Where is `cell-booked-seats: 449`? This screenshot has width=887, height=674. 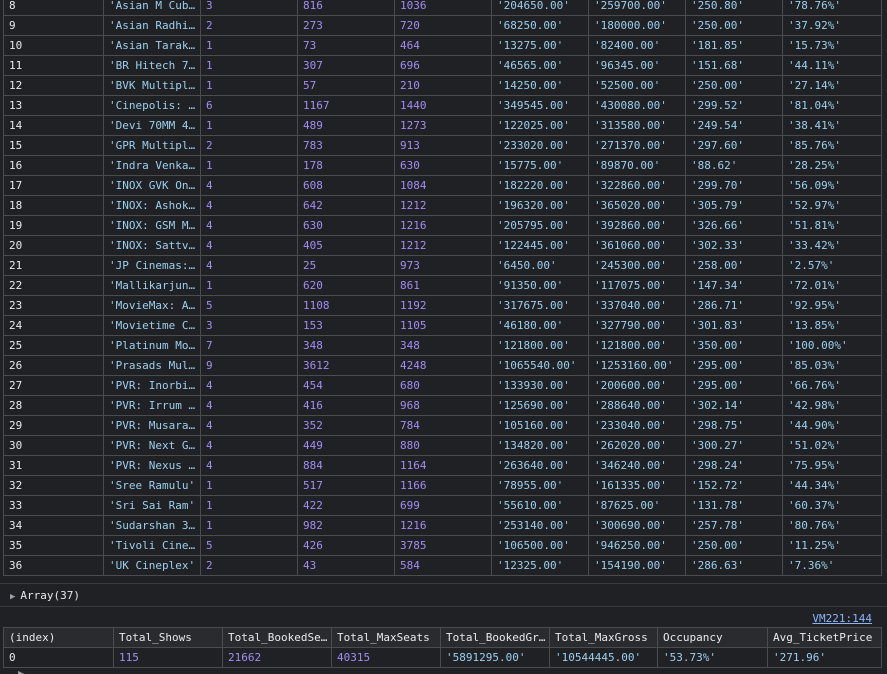 cell-booked-seats: 449 is located at coordinates (346, 445).